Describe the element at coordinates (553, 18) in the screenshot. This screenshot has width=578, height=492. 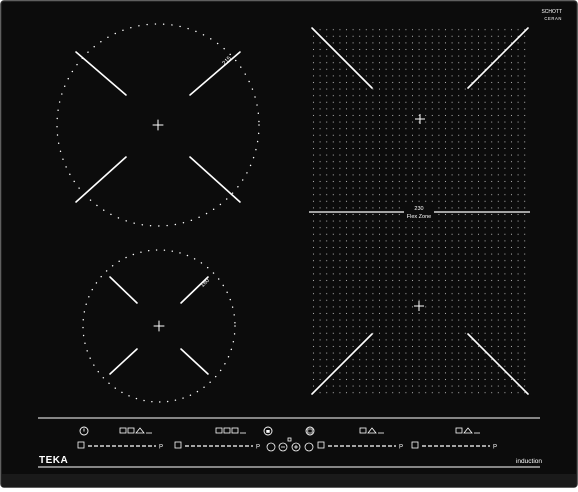
I see `glass-brand-line2: CERAN` at that location.